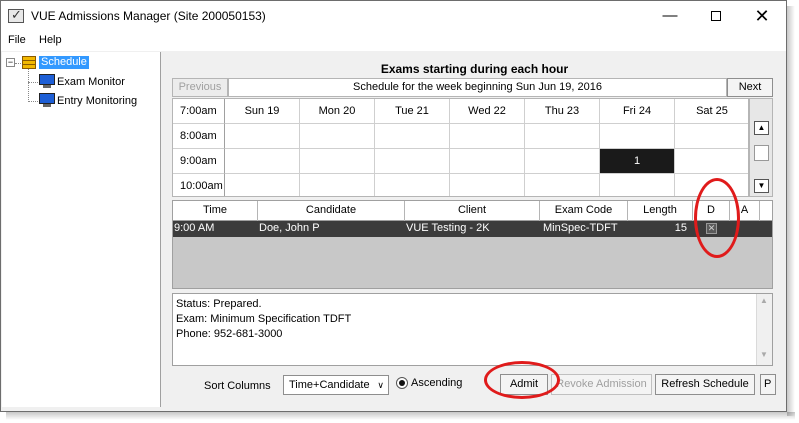  I want to click on calendar-icon, so click(29, 62).